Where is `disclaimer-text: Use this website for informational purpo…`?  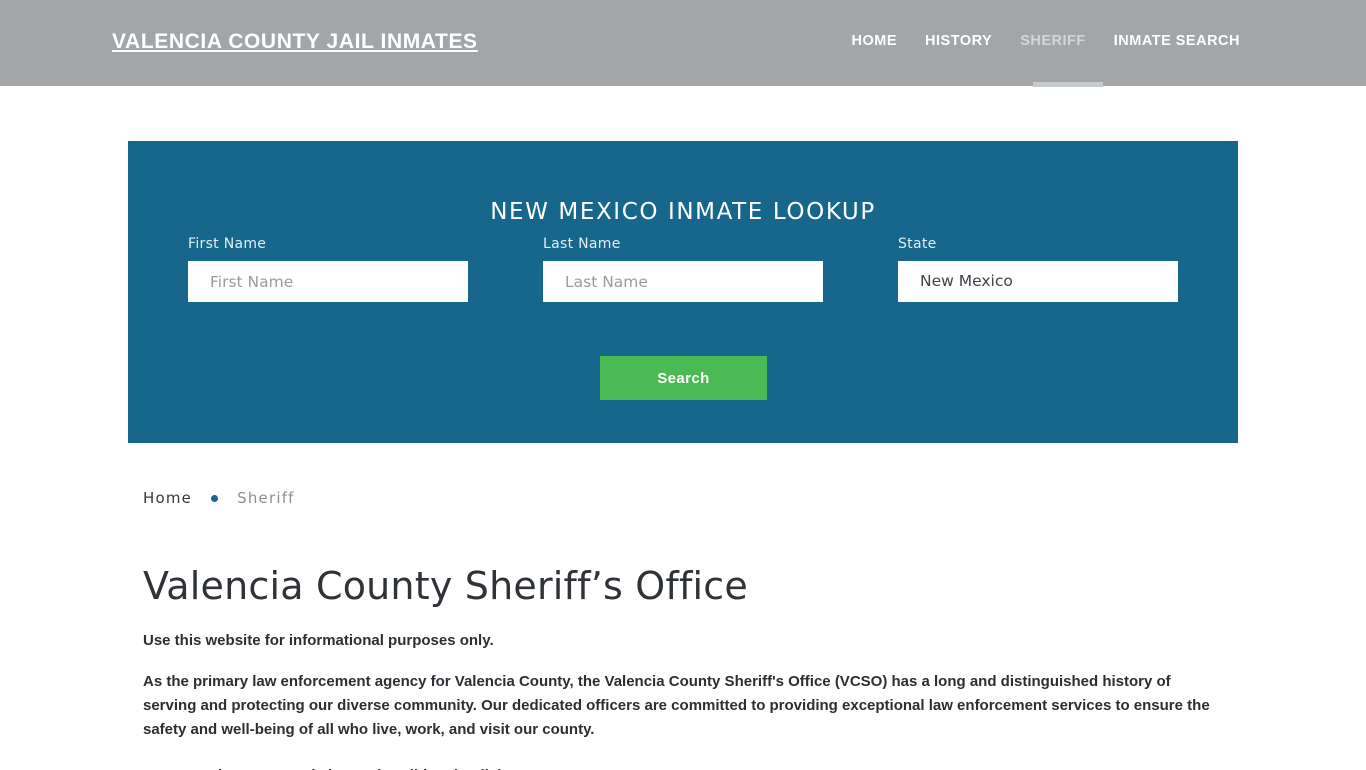 disclaimer-text: Use this website for informational purpo… is located at coordinates (318, 640).